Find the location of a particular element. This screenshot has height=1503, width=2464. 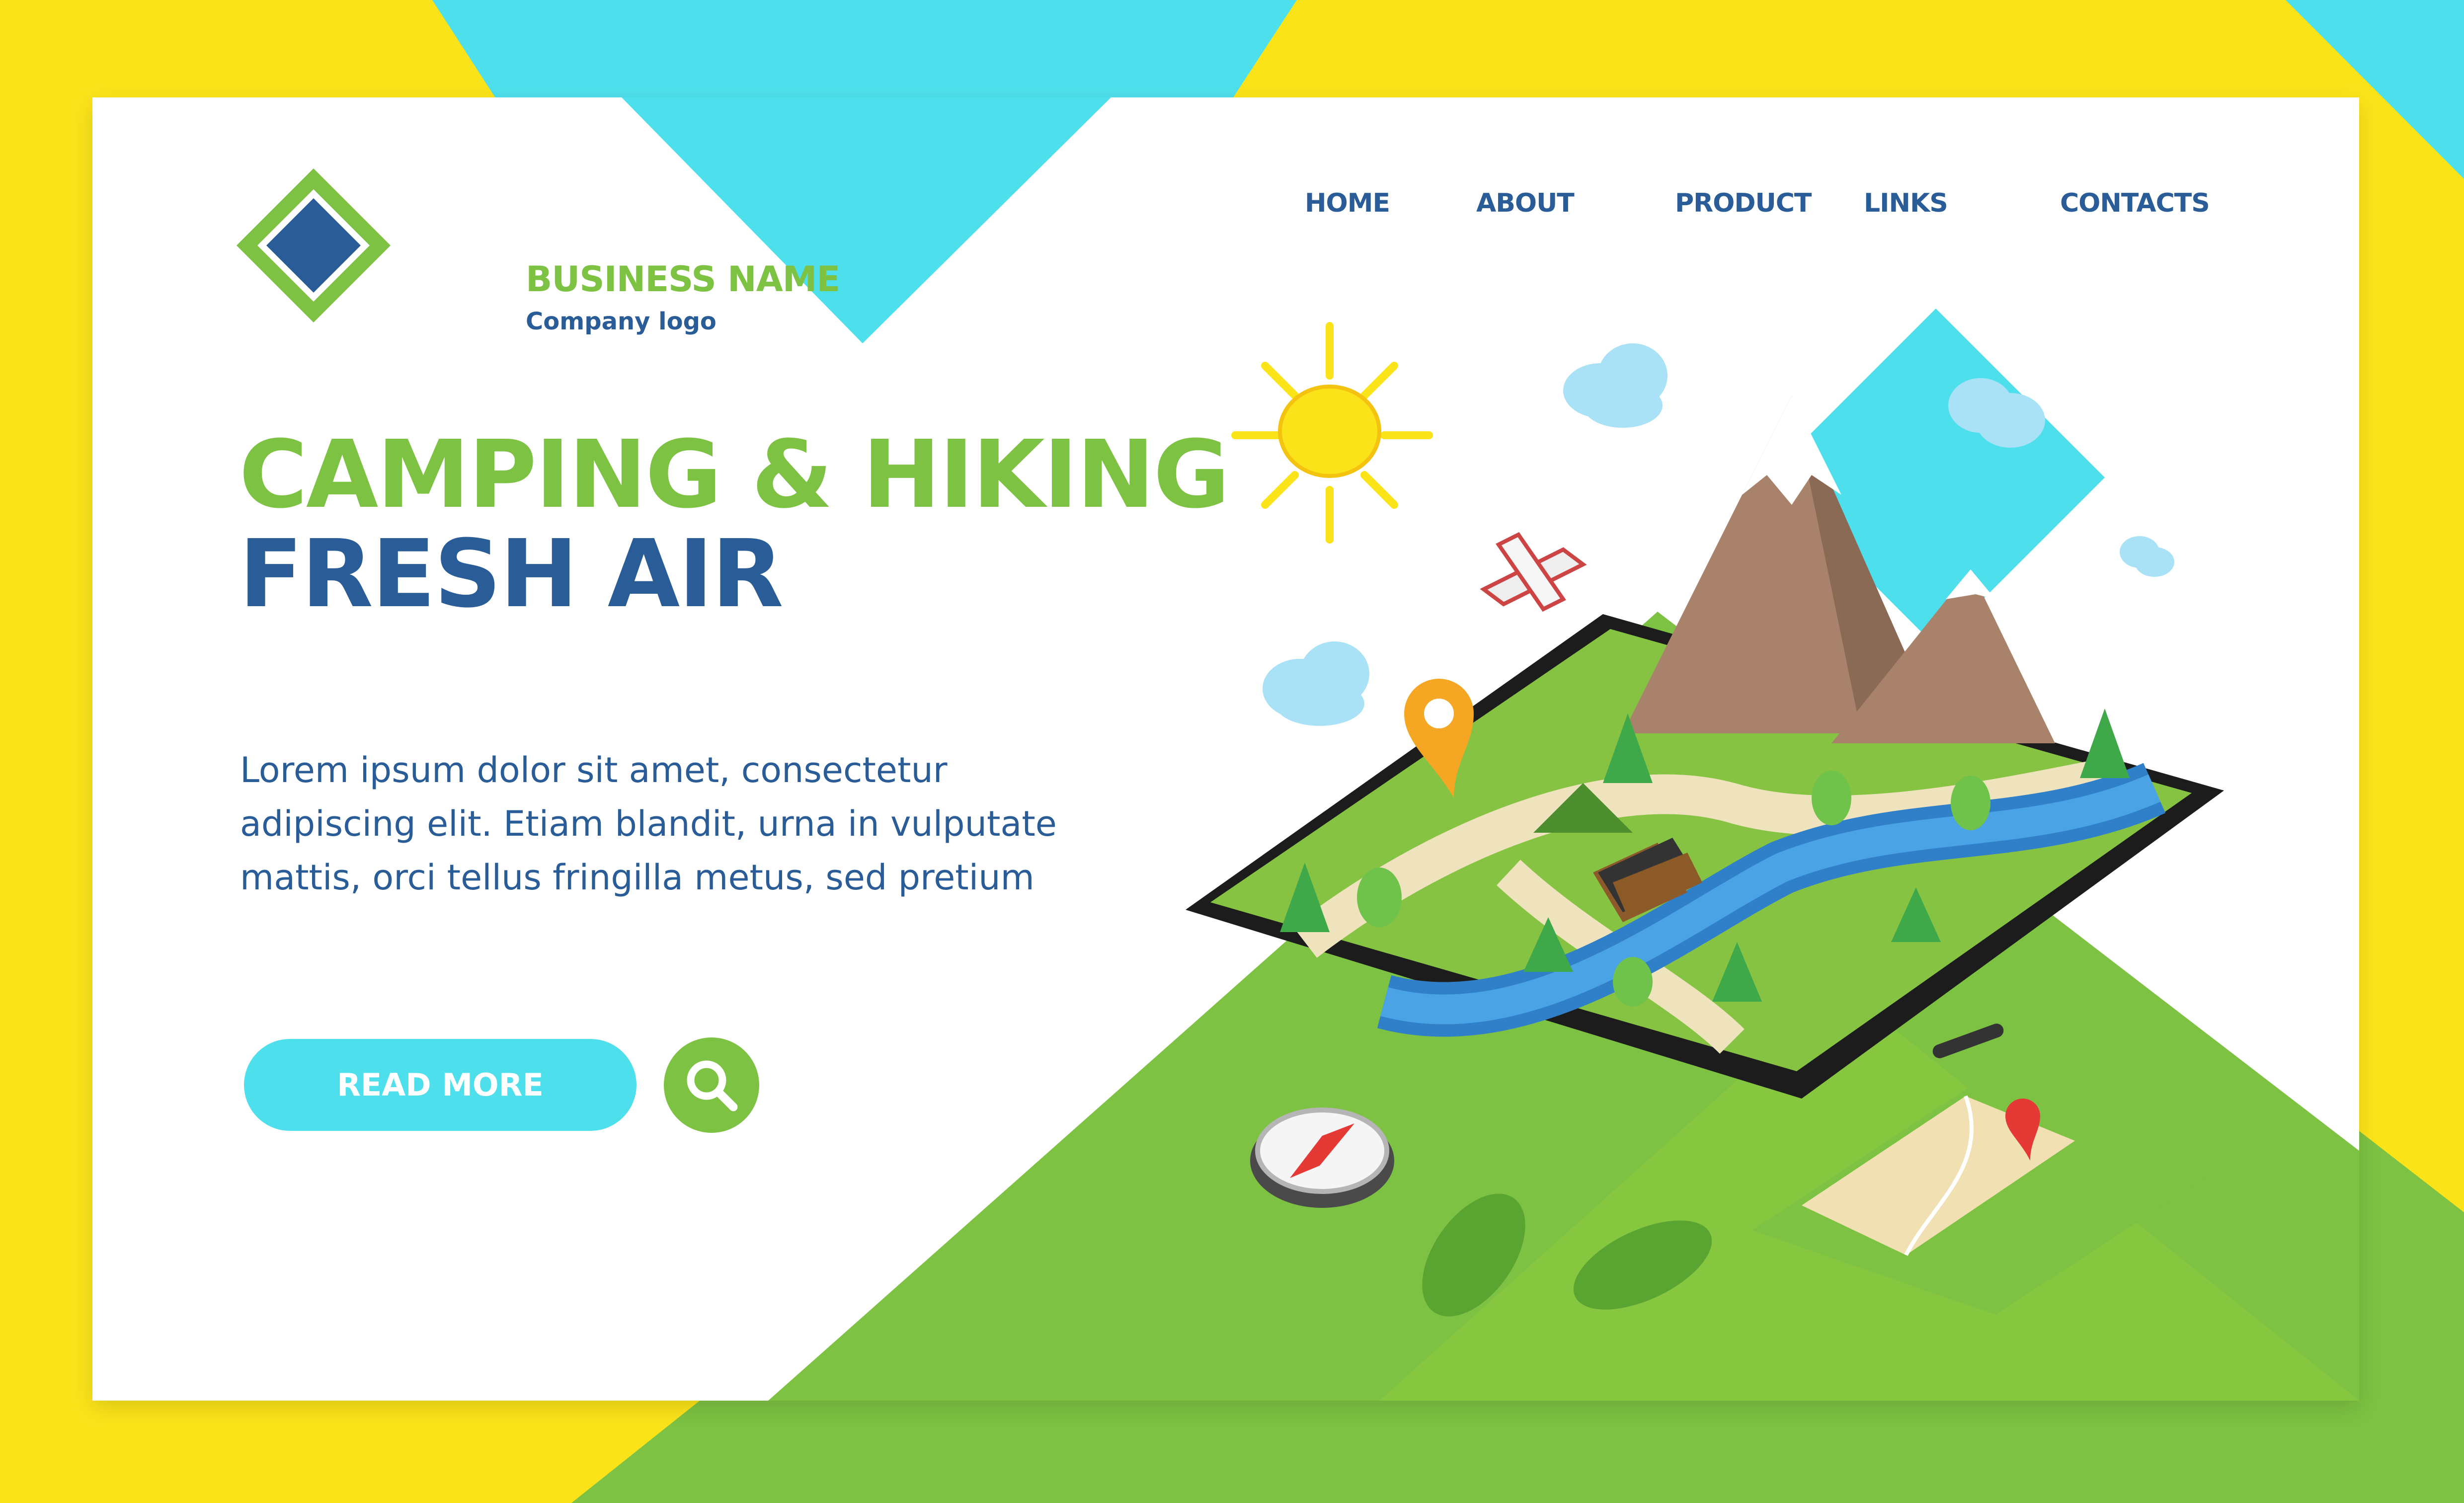

compass-icon is located at coordinates (1322, 1157).